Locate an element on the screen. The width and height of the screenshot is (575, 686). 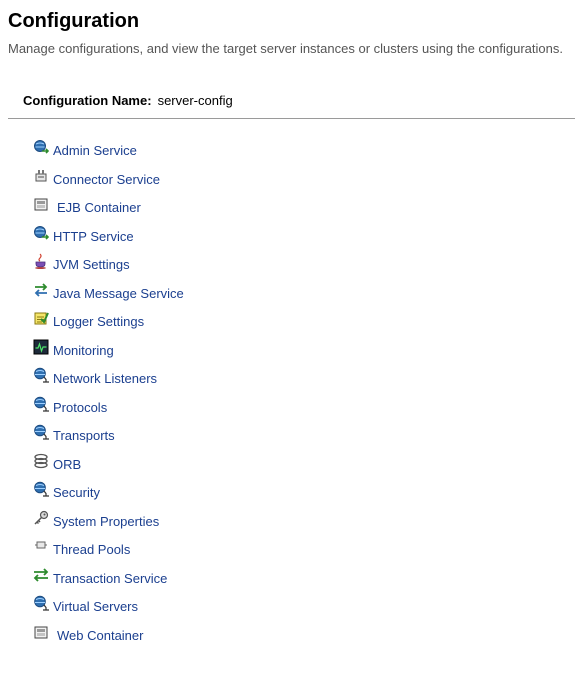
web-container-link: Web Container is located at coordinates (100, 635).